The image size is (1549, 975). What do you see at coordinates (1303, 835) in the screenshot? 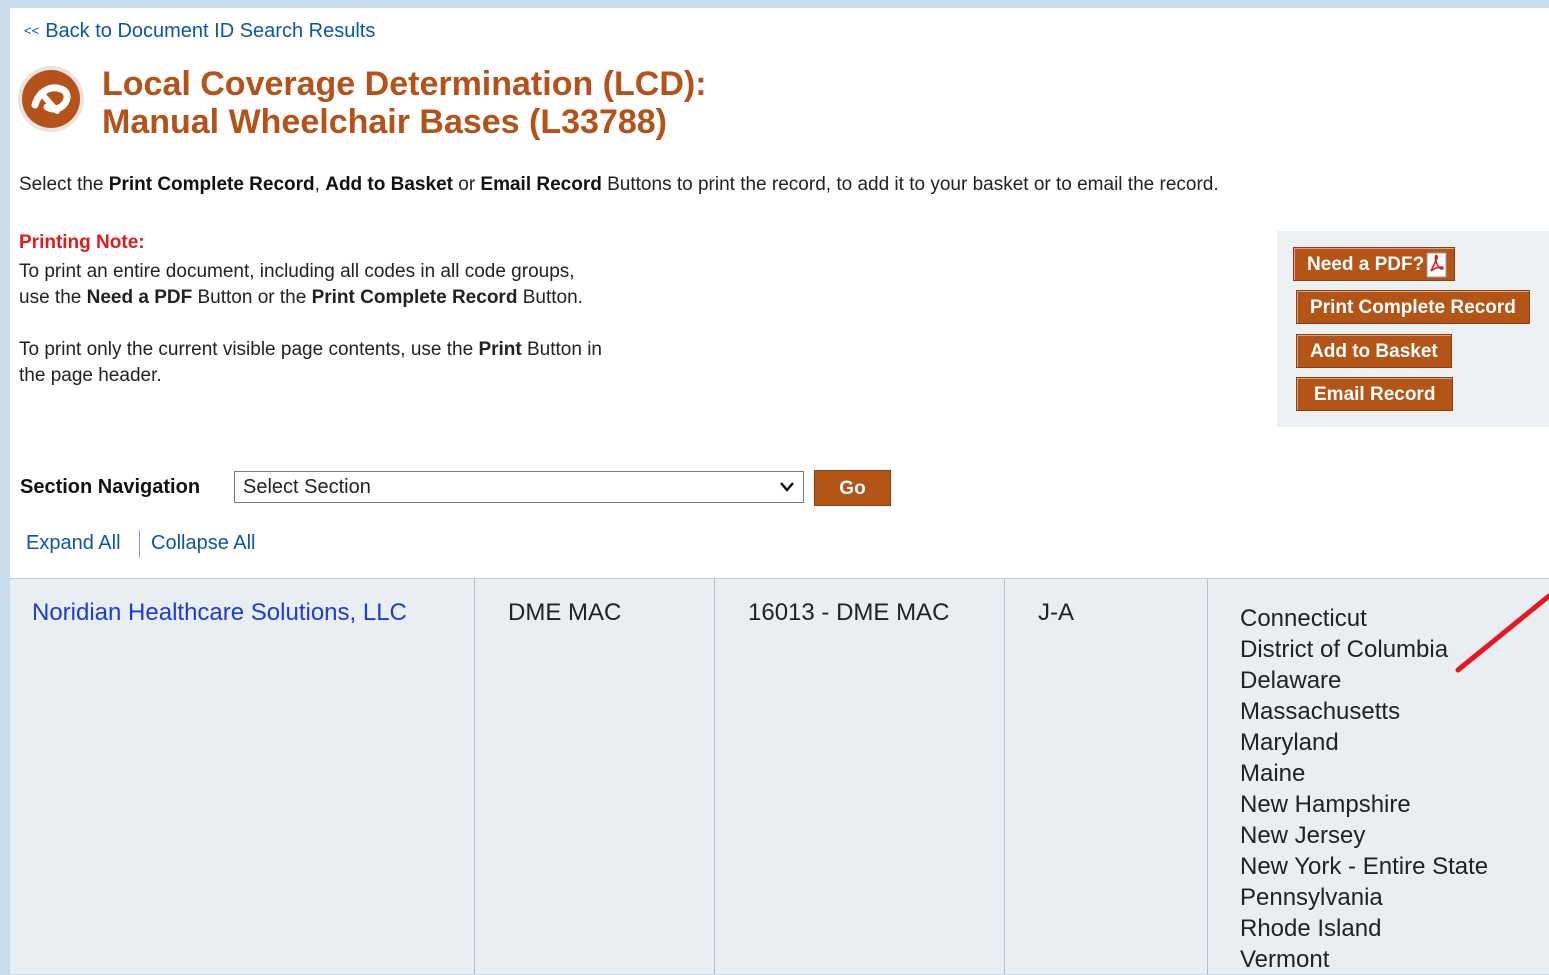
I see `state-item: New Jersey` at bounding box center [1303, 835].